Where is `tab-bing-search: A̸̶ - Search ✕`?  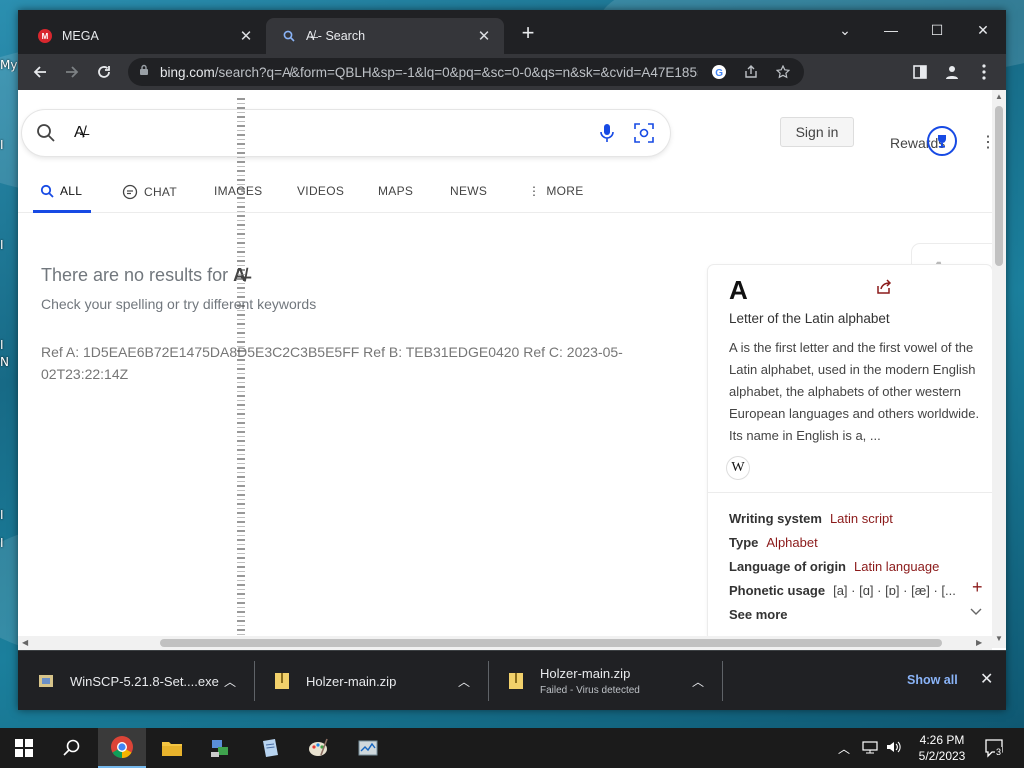
tab-bing-search: A̸̶ - Search ✕ is located at coordinates (385, 36).